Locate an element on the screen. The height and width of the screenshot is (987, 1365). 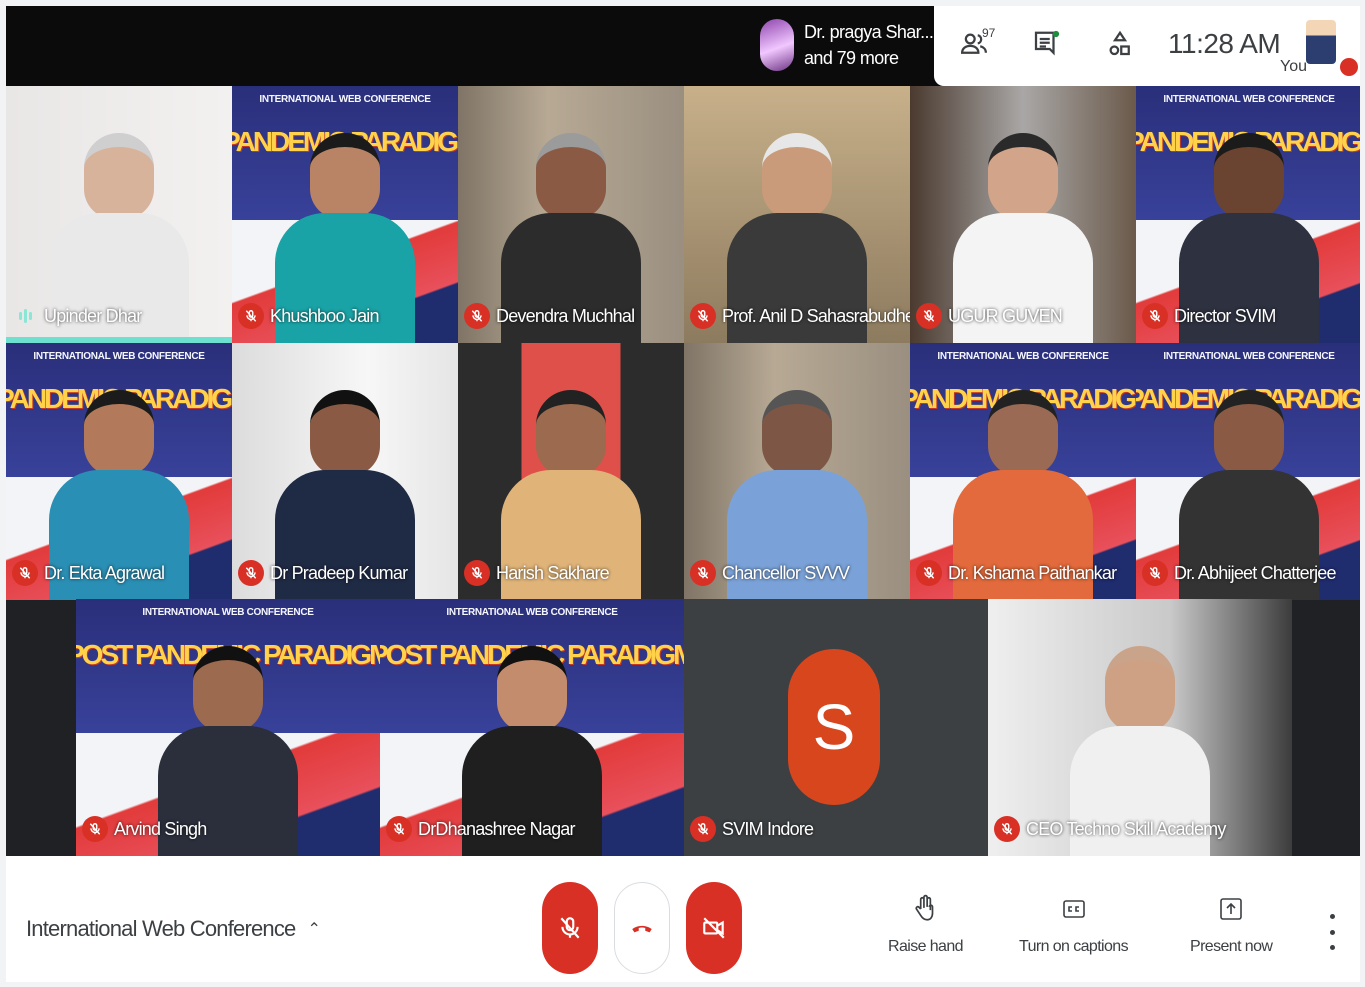
participant-label: Prof. Anil D Sahasrabudhe is located at coordinates (800, 316).